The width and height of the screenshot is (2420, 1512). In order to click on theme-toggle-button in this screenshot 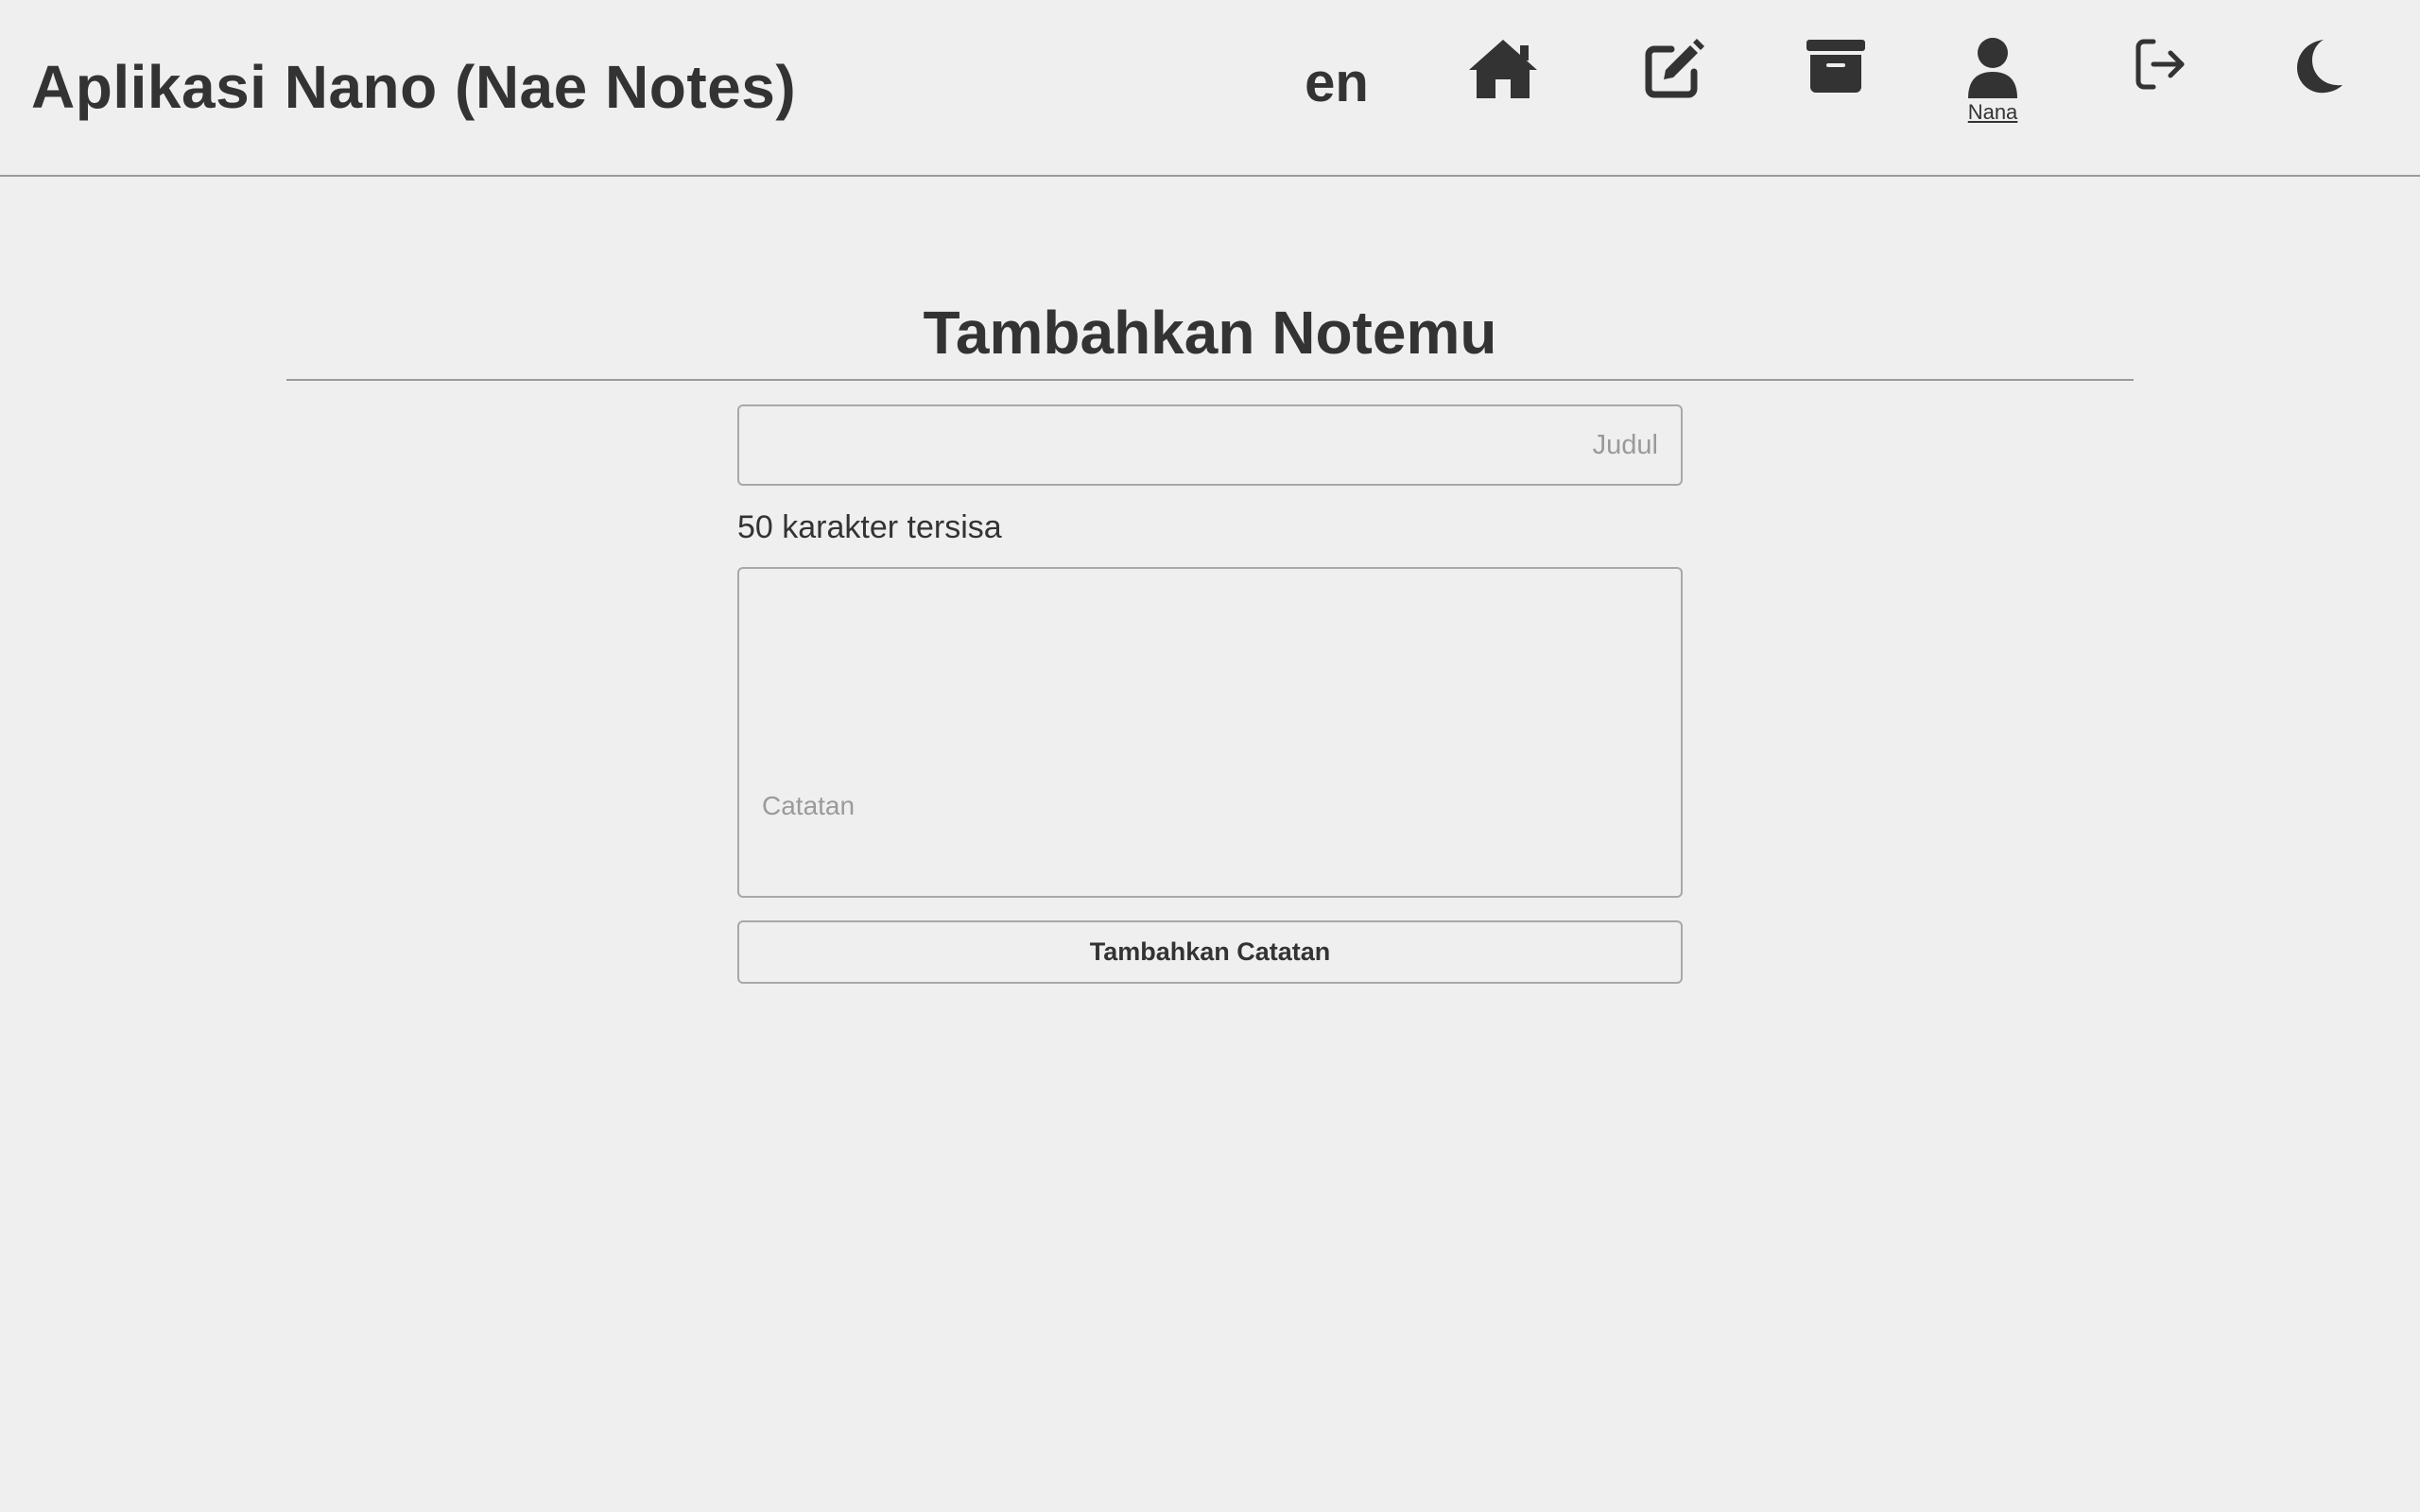, I will do `click(2317, 85)`.